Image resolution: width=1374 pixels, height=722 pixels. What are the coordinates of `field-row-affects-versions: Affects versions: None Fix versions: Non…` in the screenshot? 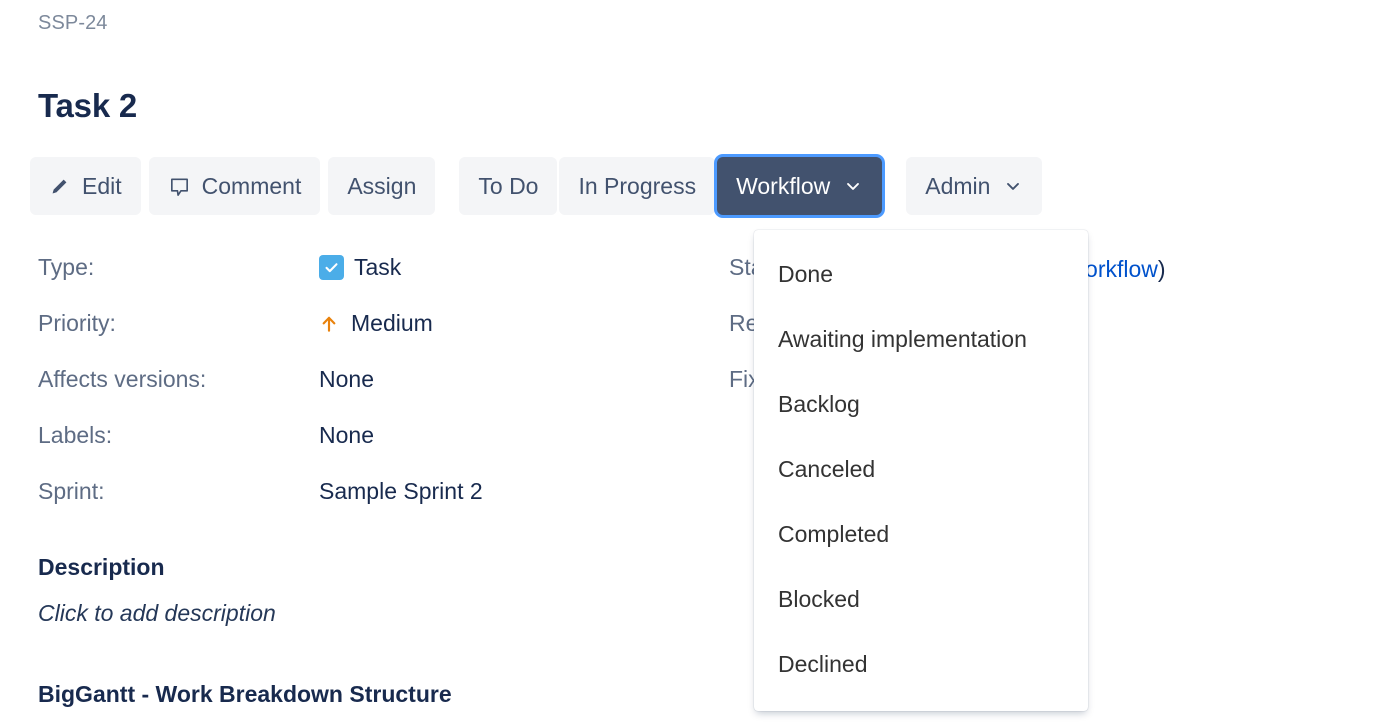 It's located at (698, 394).